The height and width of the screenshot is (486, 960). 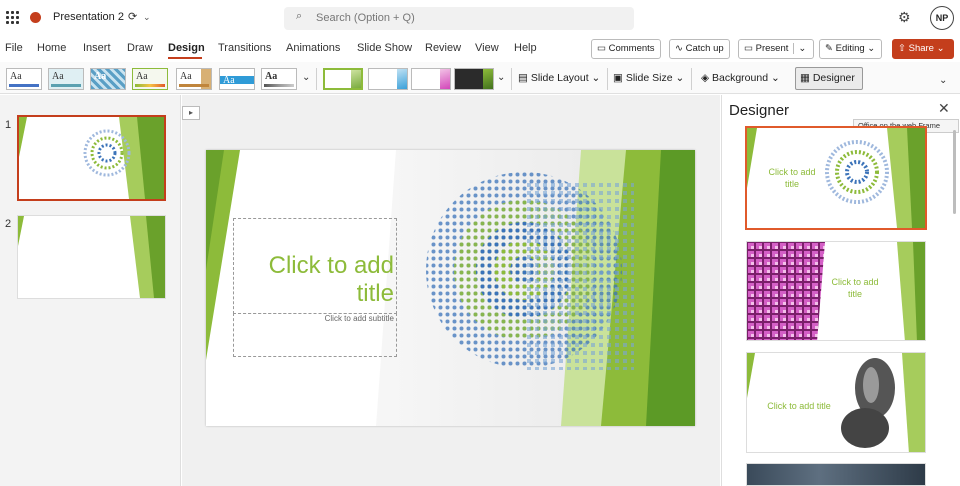 I want to click on comment-icon: ▭, so click(x=603, y=48).